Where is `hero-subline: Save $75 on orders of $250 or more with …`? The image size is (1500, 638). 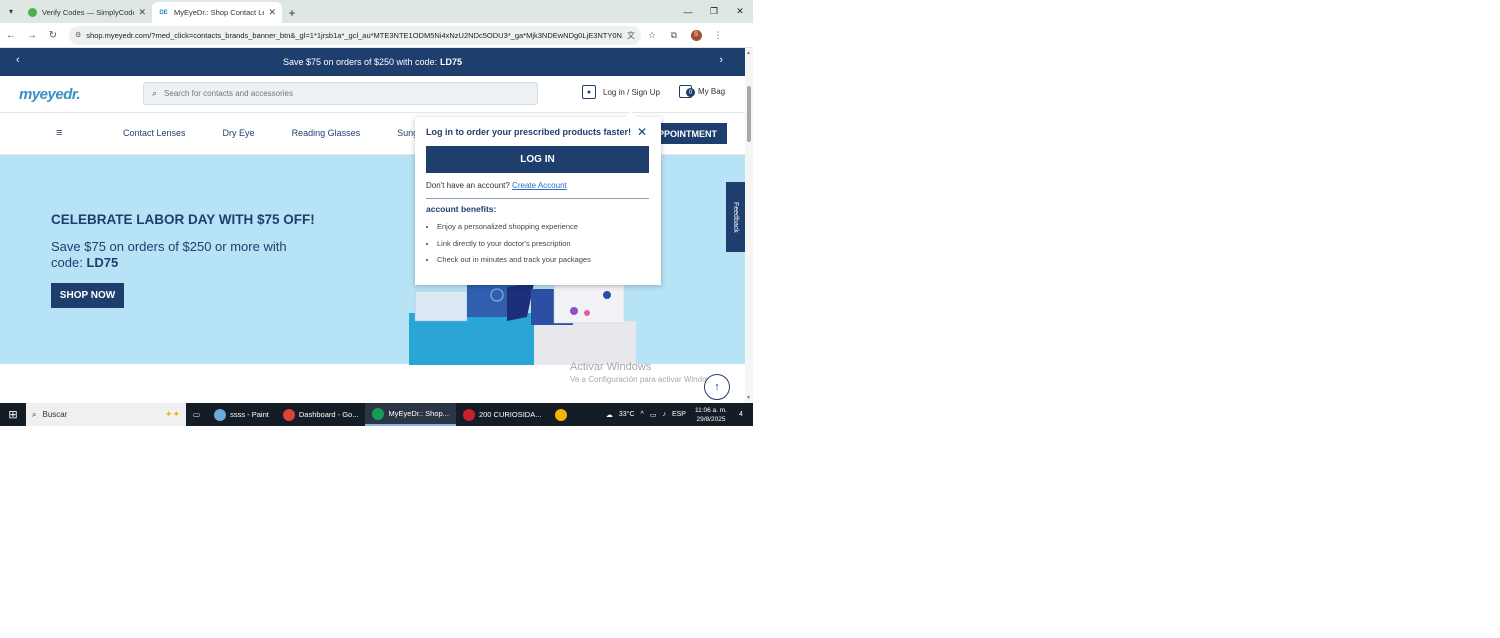
hero-subline: Save $75 on orders of $250 or more with … is located at coordinates (169, 254).